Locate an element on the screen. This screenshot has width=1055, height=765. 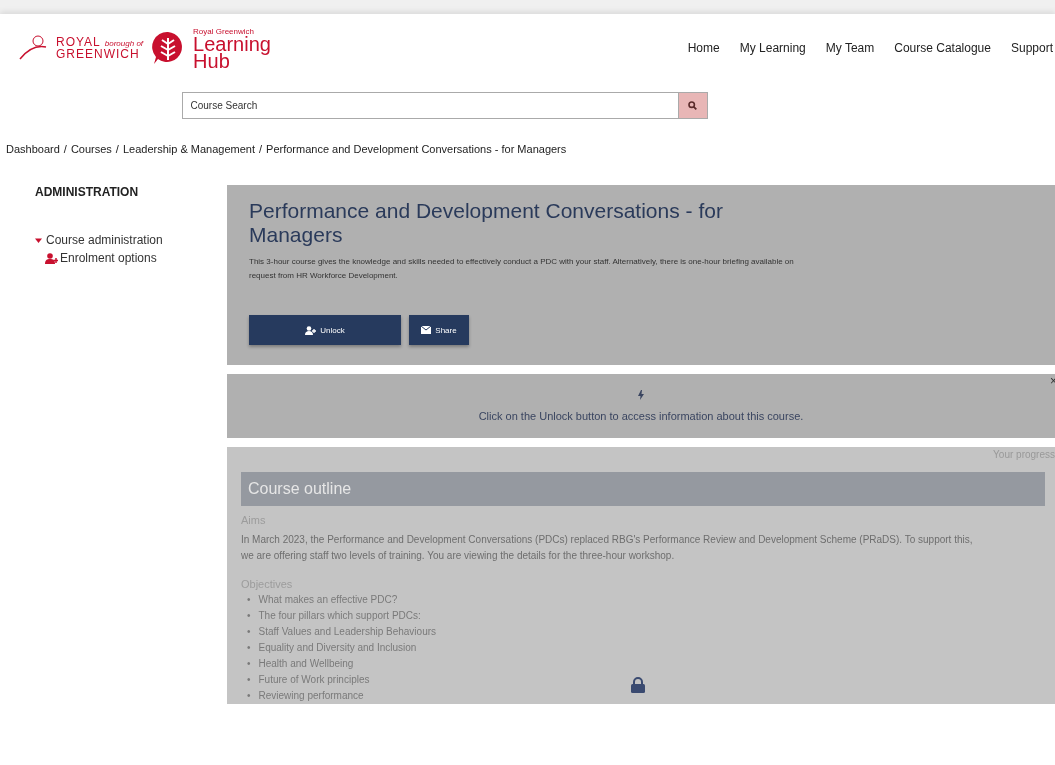
objective-item: Staff Values and Leadership Behaviours is located at coordinates (347, 632).